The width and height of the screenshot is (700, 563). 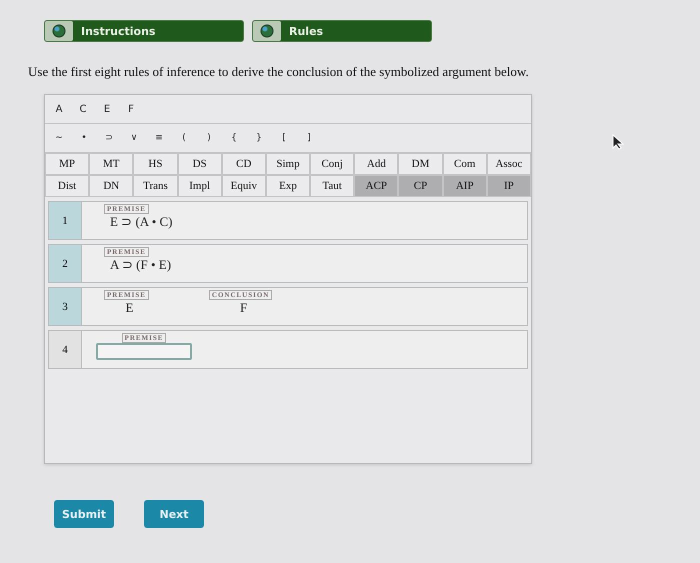 I want to click on tab: Instructions, so click(x=144, y=31).